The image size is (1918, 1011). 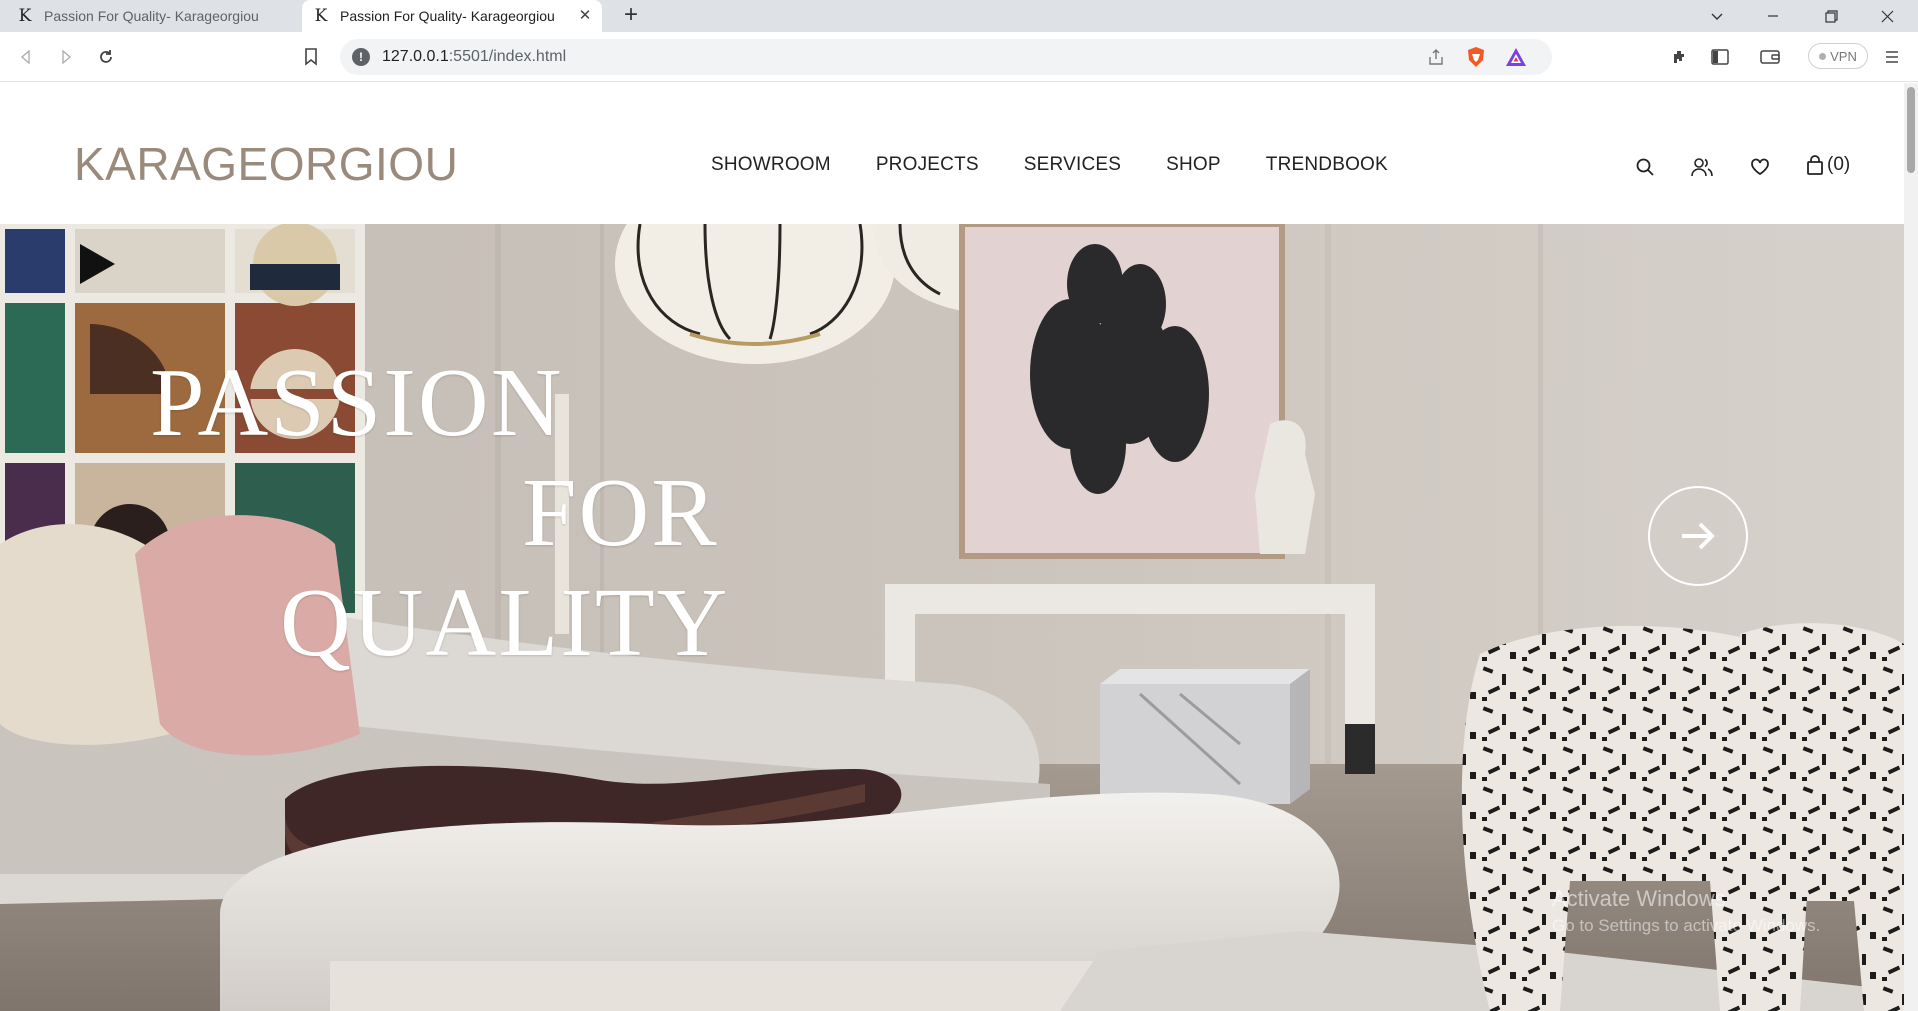 I want to click on page-scrollbar, so click(x=1911, y=547).